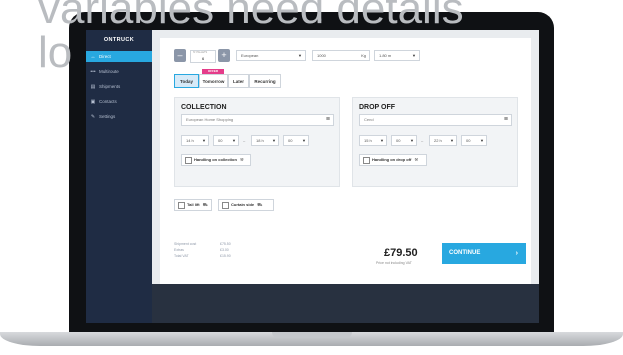 The height and width of the screenshot is (355, 623). What do you see at coordinates (93, 86) in the screenshot?
I see `list-icon: ▤` at bounding box center [93, 86].